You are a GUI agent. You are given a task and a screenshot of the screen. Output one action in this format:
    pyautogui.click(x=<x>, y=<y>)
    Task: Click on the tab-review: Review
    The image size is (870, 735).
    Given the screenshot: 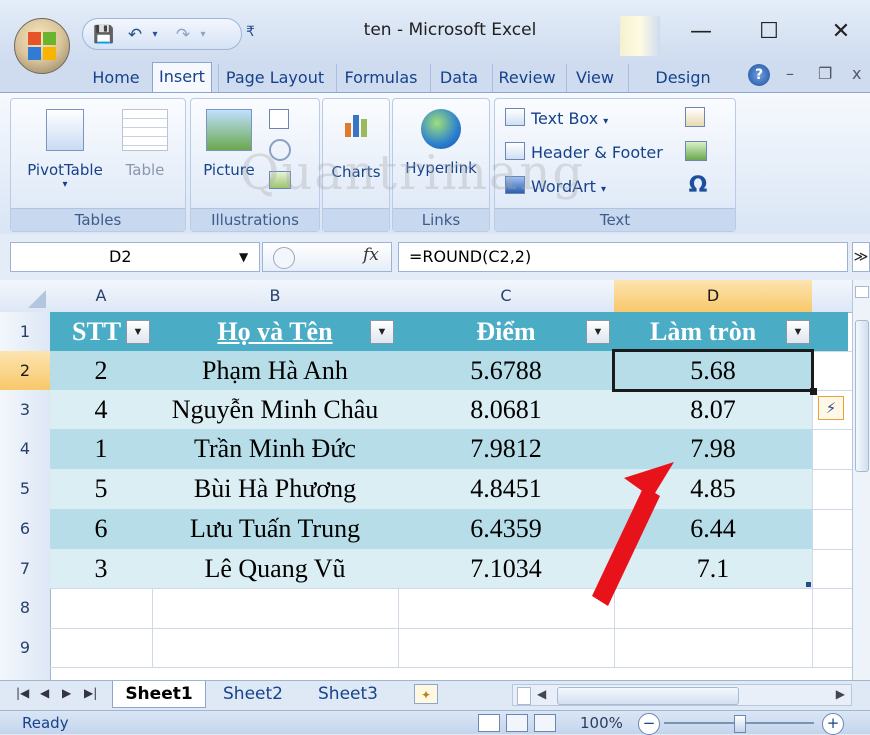 What is the action you would take?
    pyautogui.click(x=526, y=78)
    